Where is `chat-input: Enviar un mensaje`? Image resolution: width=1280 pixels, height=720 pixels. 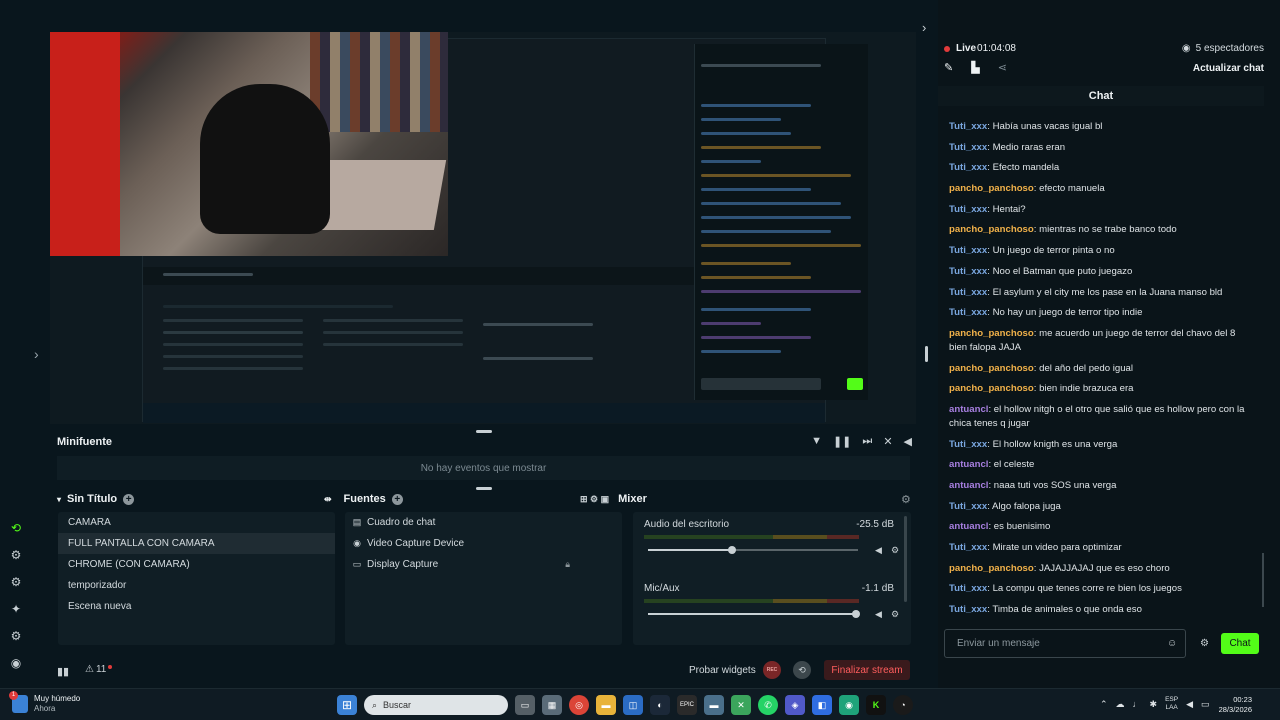
chat-input: Enviar un mensaje is located at coordinates (1065, 643).